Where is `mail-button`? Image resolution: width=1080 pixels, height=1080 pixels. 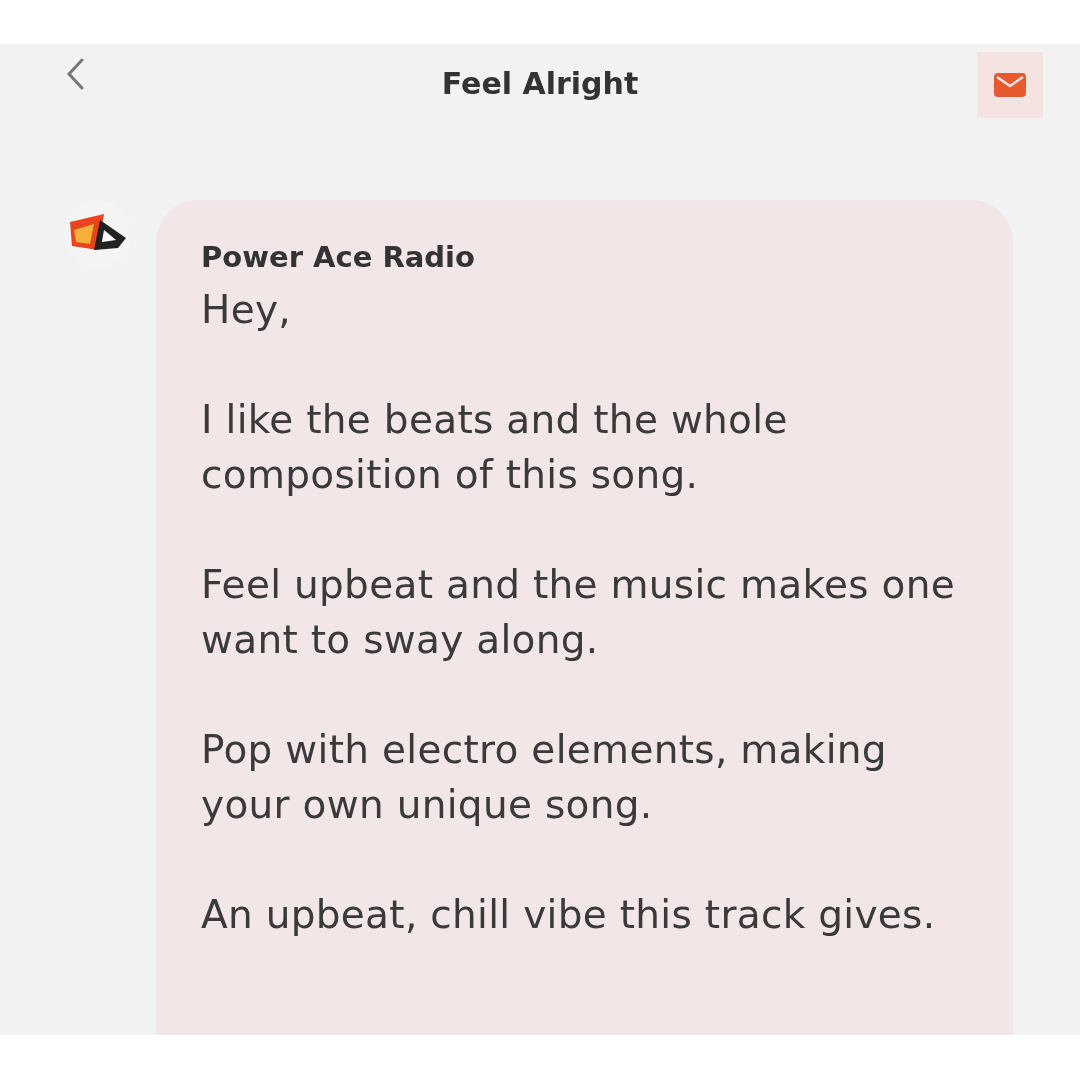
mail-button is located at coordinates (1010, 85).